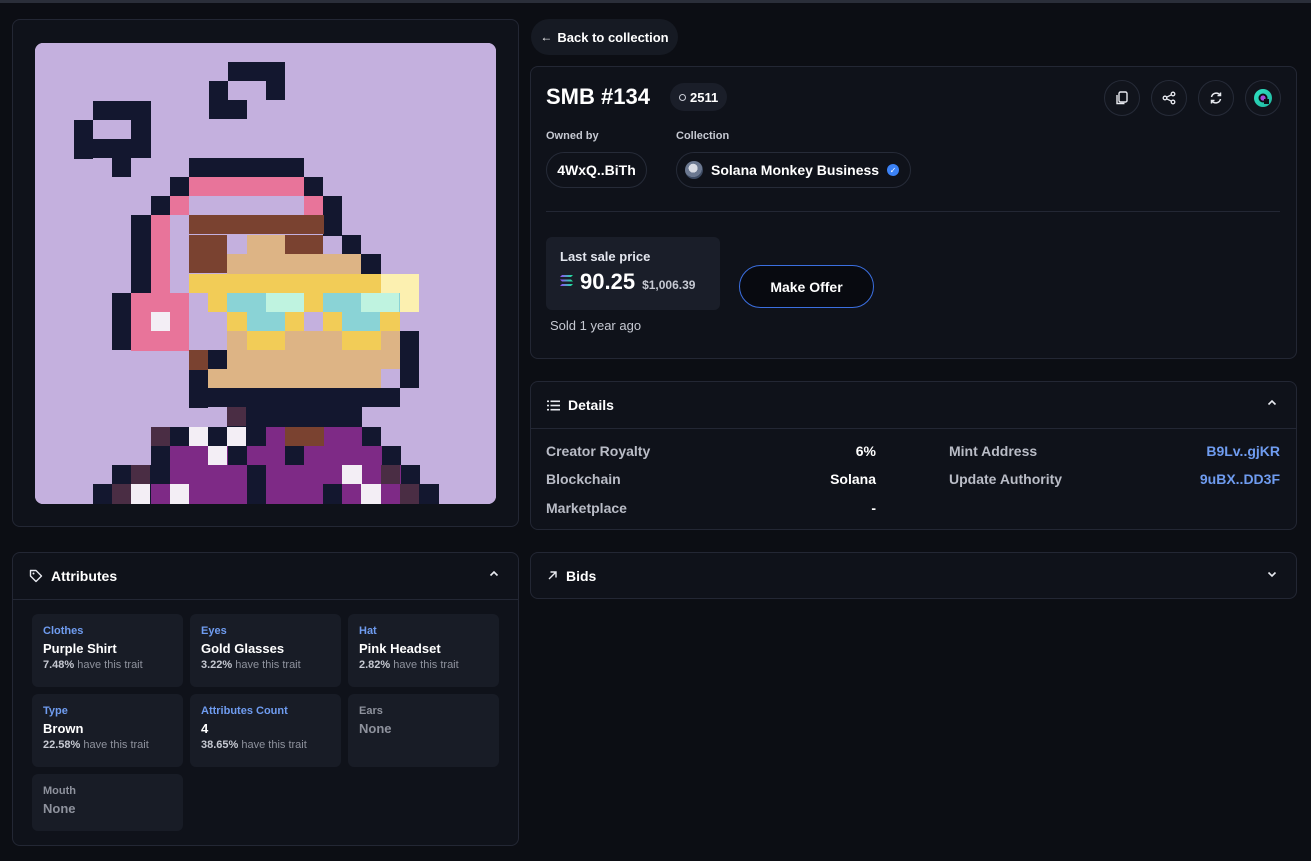 This screenshot has width=1311, height=861. Describe the element at coordinates (36, 576) in the screenshot. I see `tag-icon` at that location.